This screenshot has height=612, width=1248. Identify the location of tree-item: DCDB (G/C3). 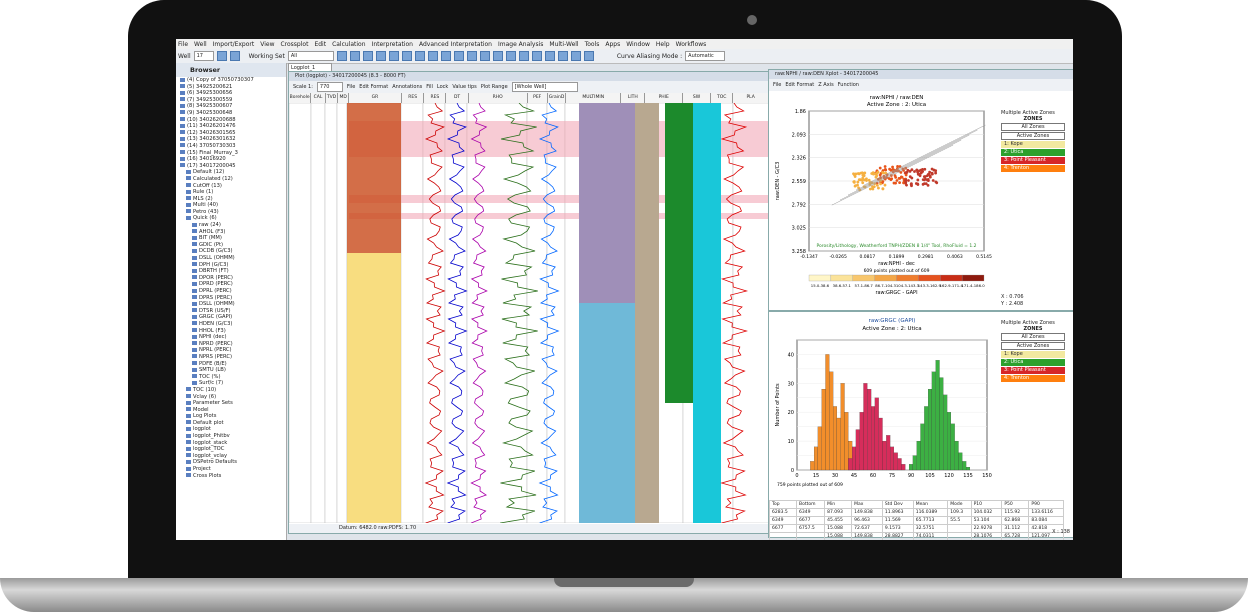
(233, 251).